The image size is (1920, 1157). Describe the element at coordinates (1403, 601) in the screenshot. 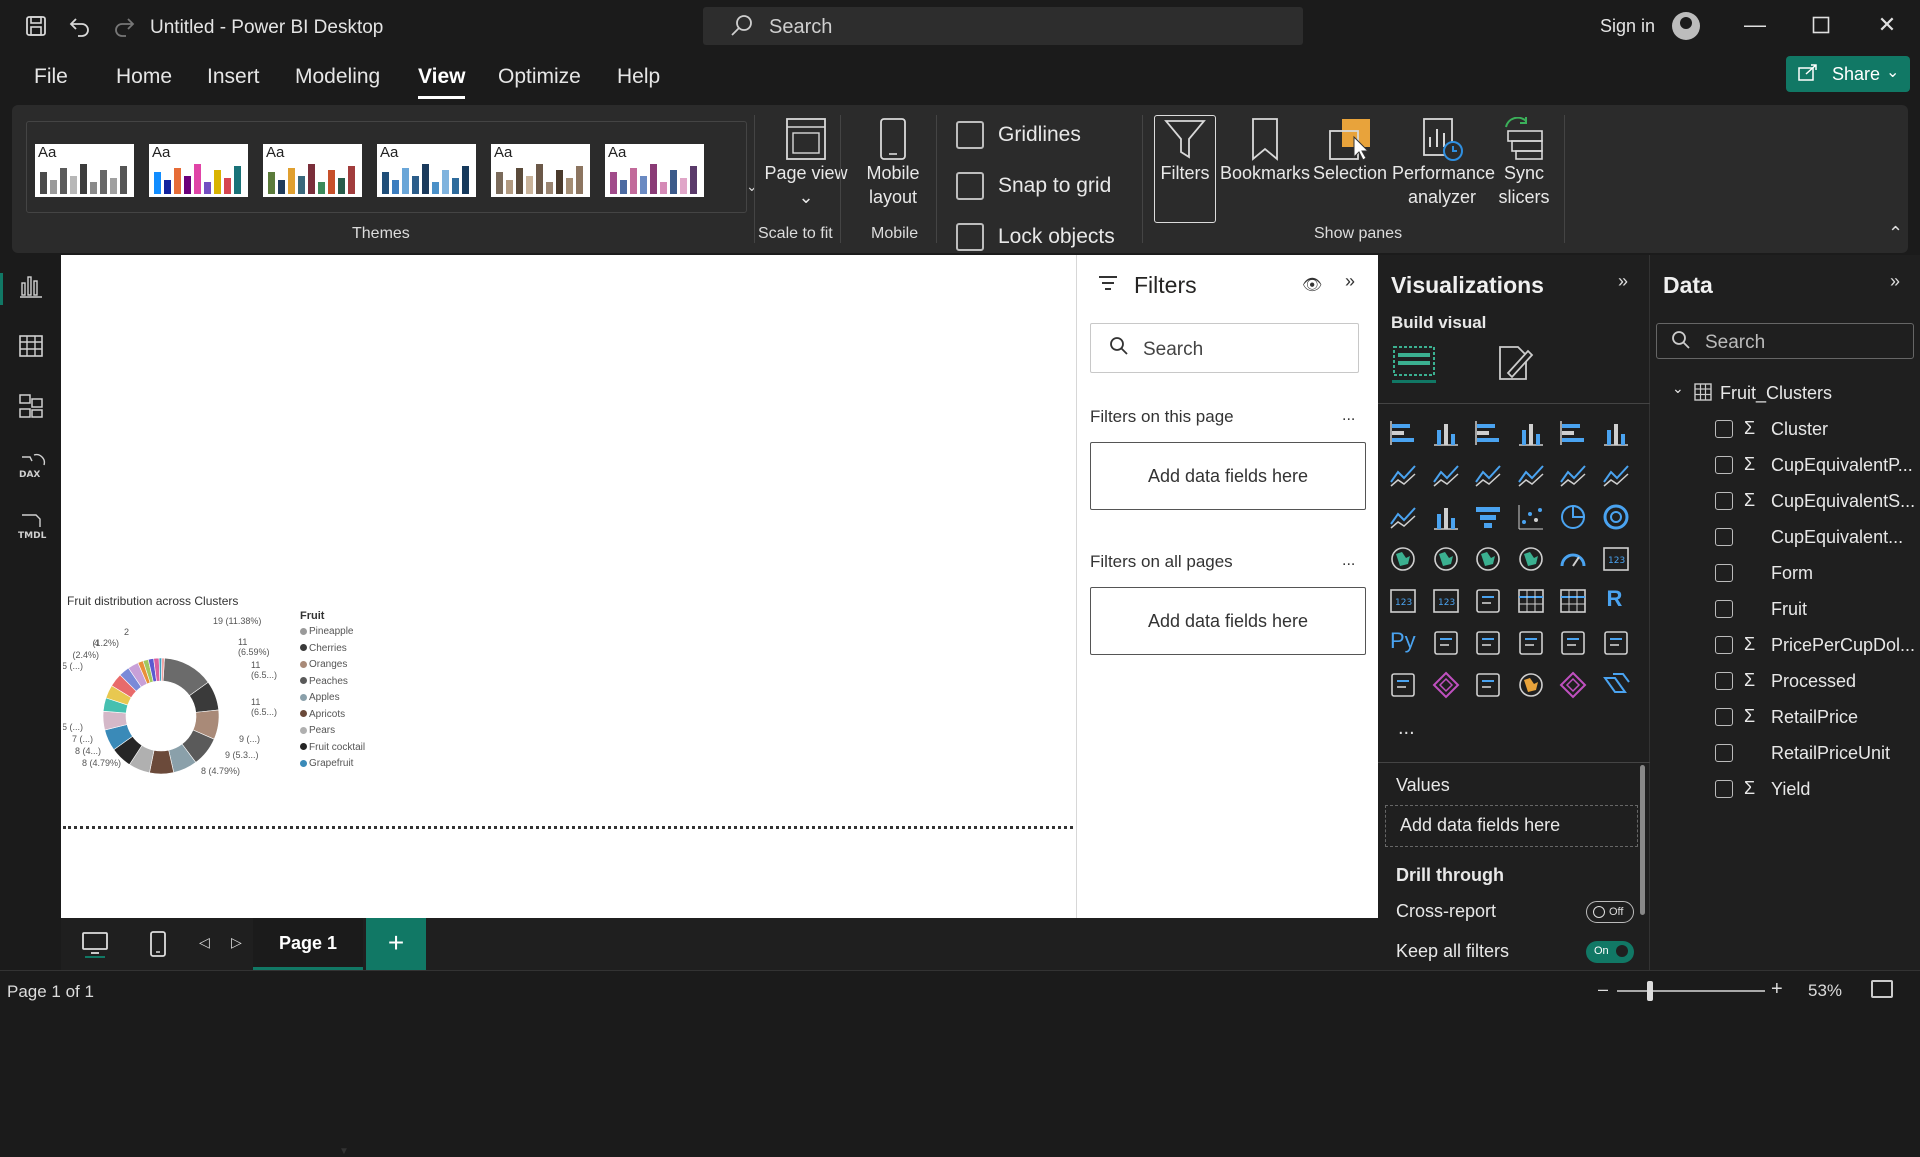

I see `multi-row-card-icon: 123` at that location.